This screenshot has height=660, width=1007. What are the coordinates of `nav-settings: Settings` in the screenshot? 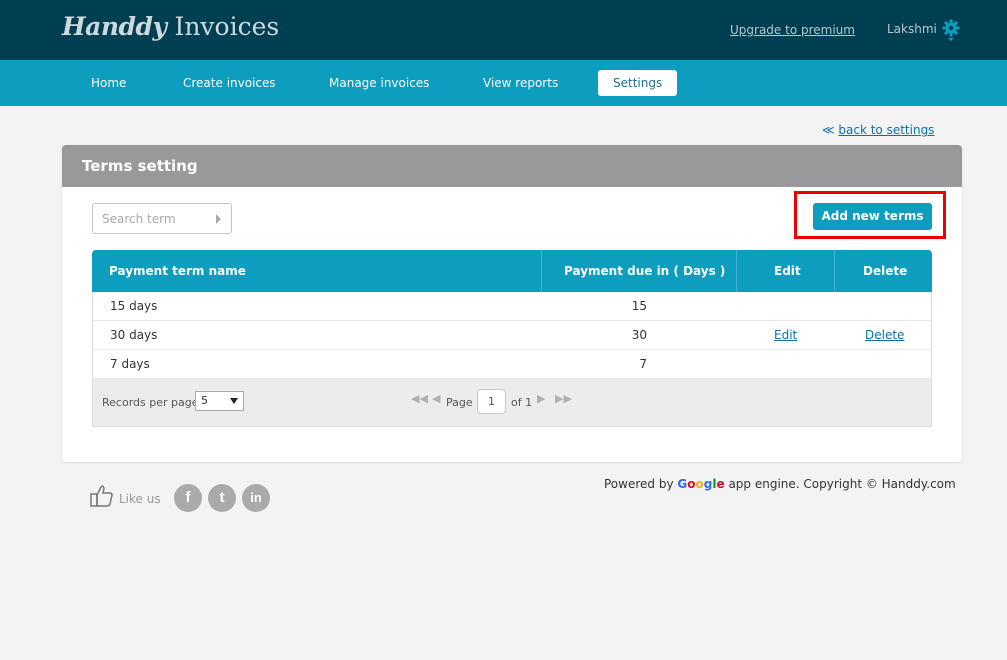 It's located at (638, 83).